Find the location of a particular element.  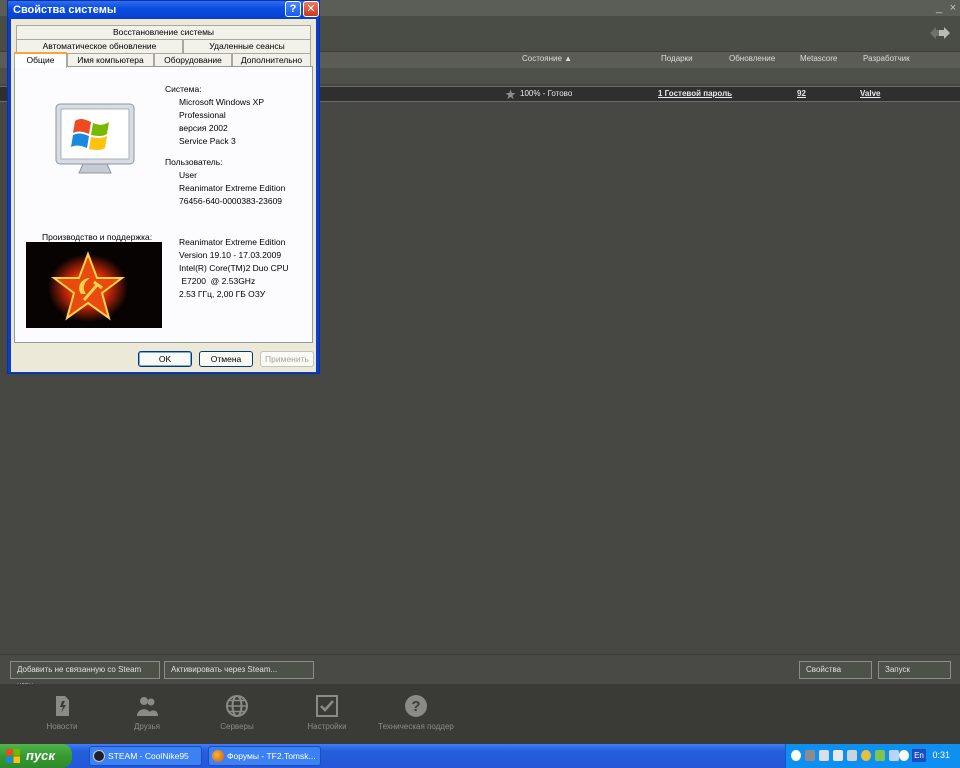

nav-settings: Настройки is located at coordinates (327, 716).